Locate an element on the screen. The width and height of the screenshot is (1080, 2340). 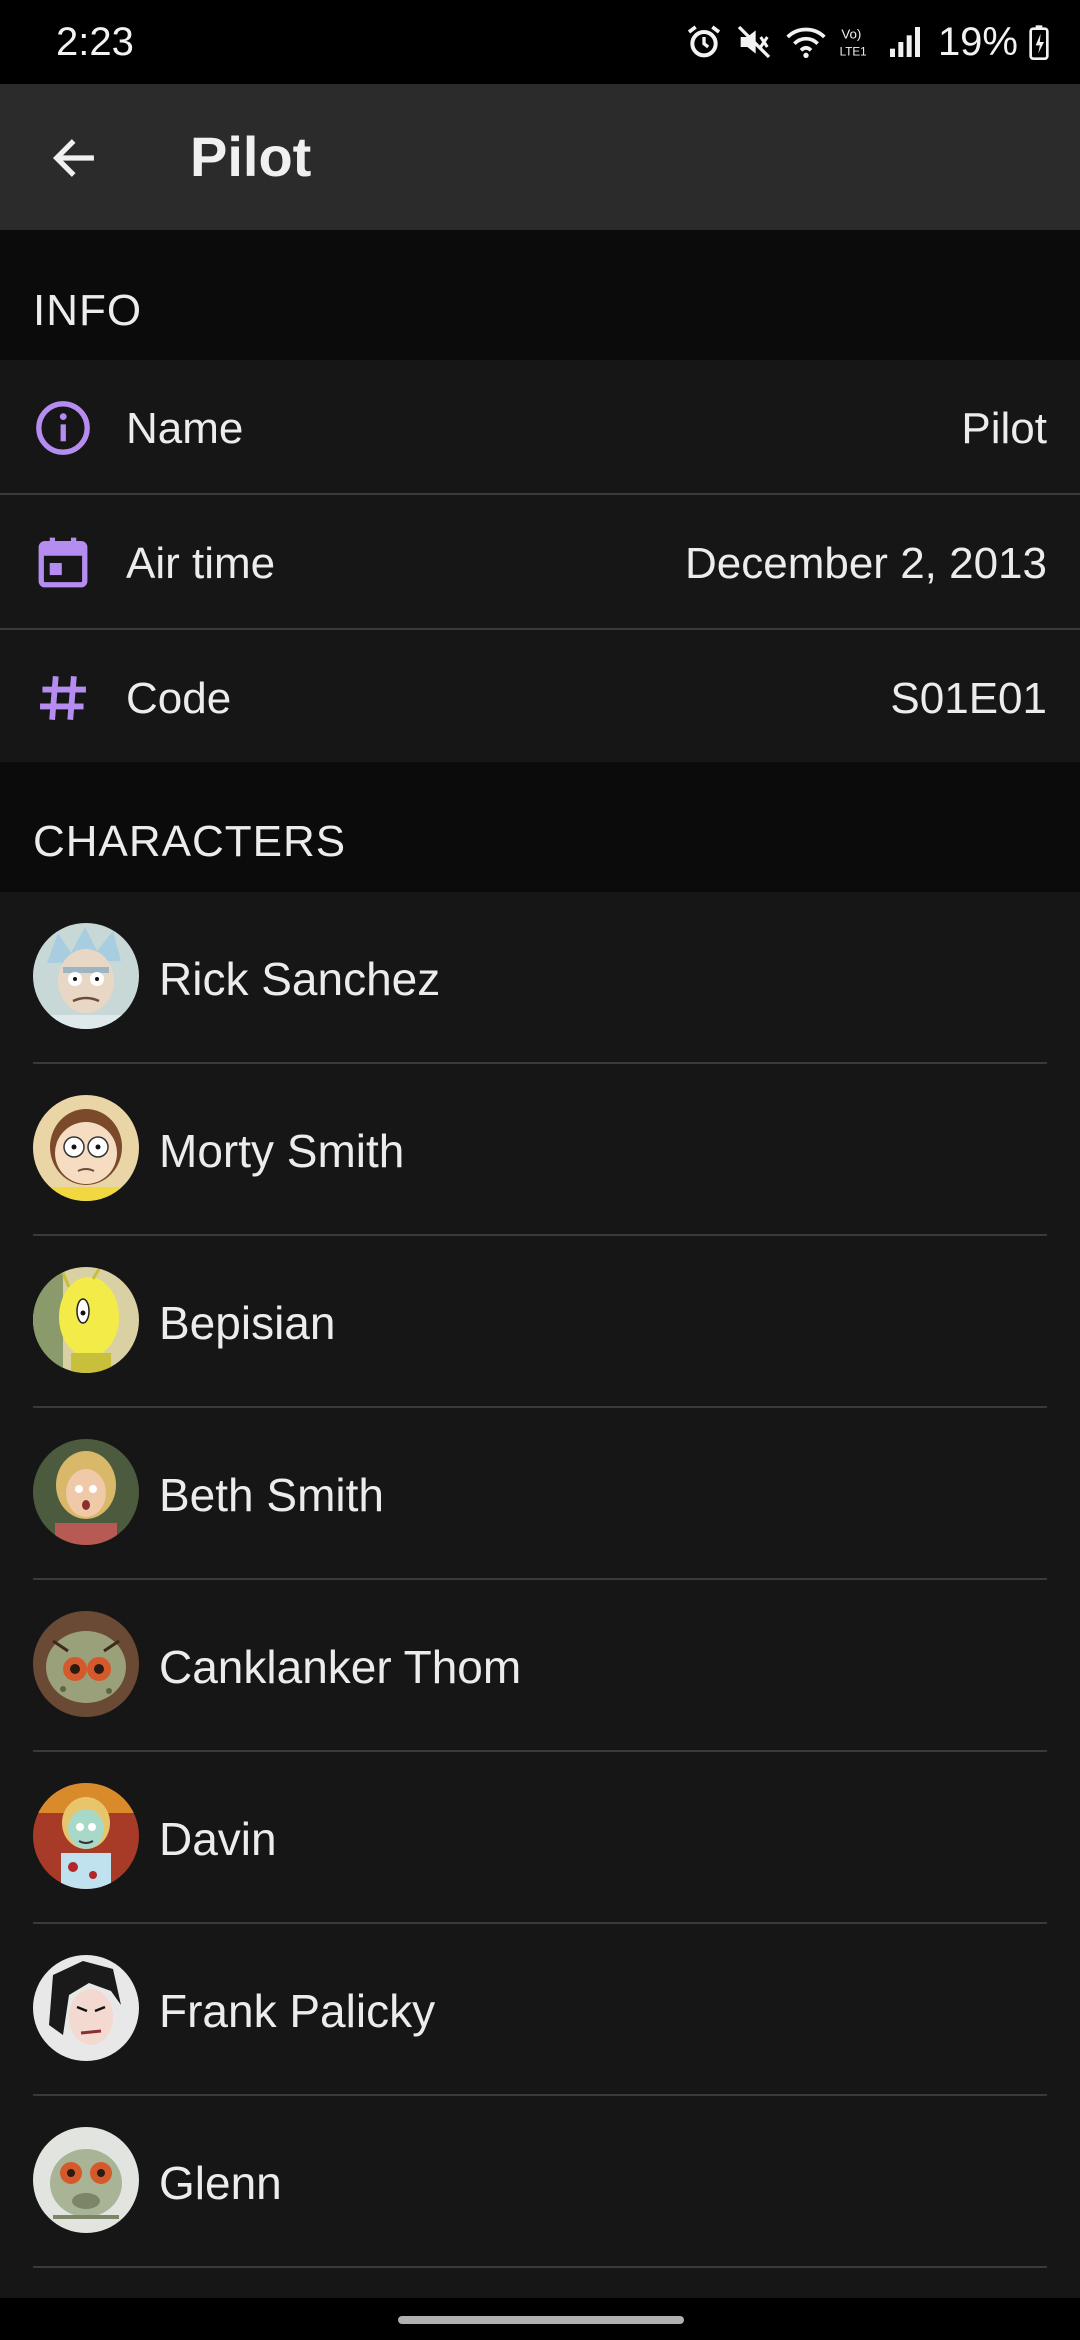
signal-icon is located at coordinates (904, 42).